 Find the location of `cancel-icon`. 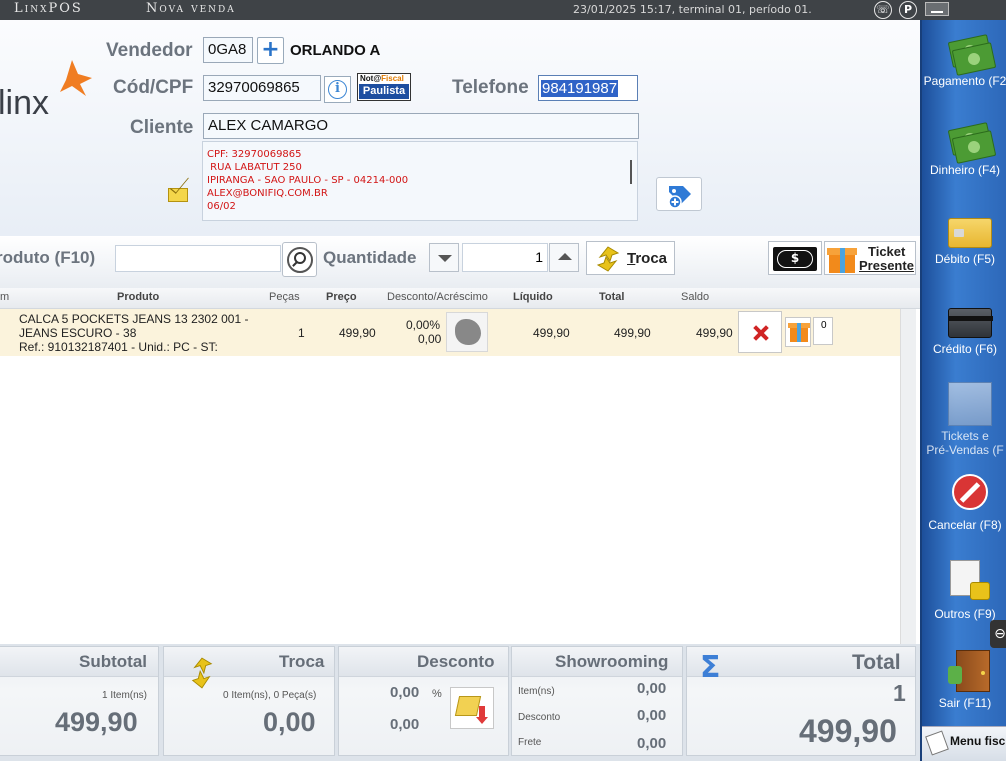

cancel-icon is located at coordinates (970, 492).